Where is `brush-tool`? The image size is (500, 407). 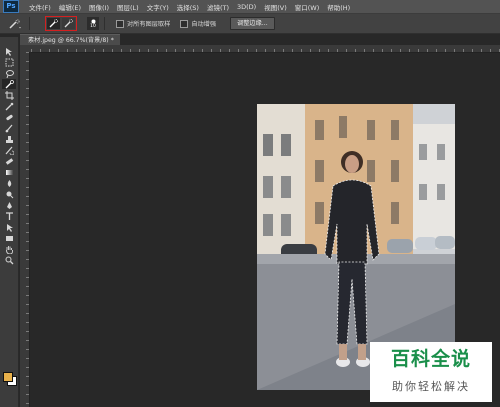 brush-tool is located at coordinates (9, 128).